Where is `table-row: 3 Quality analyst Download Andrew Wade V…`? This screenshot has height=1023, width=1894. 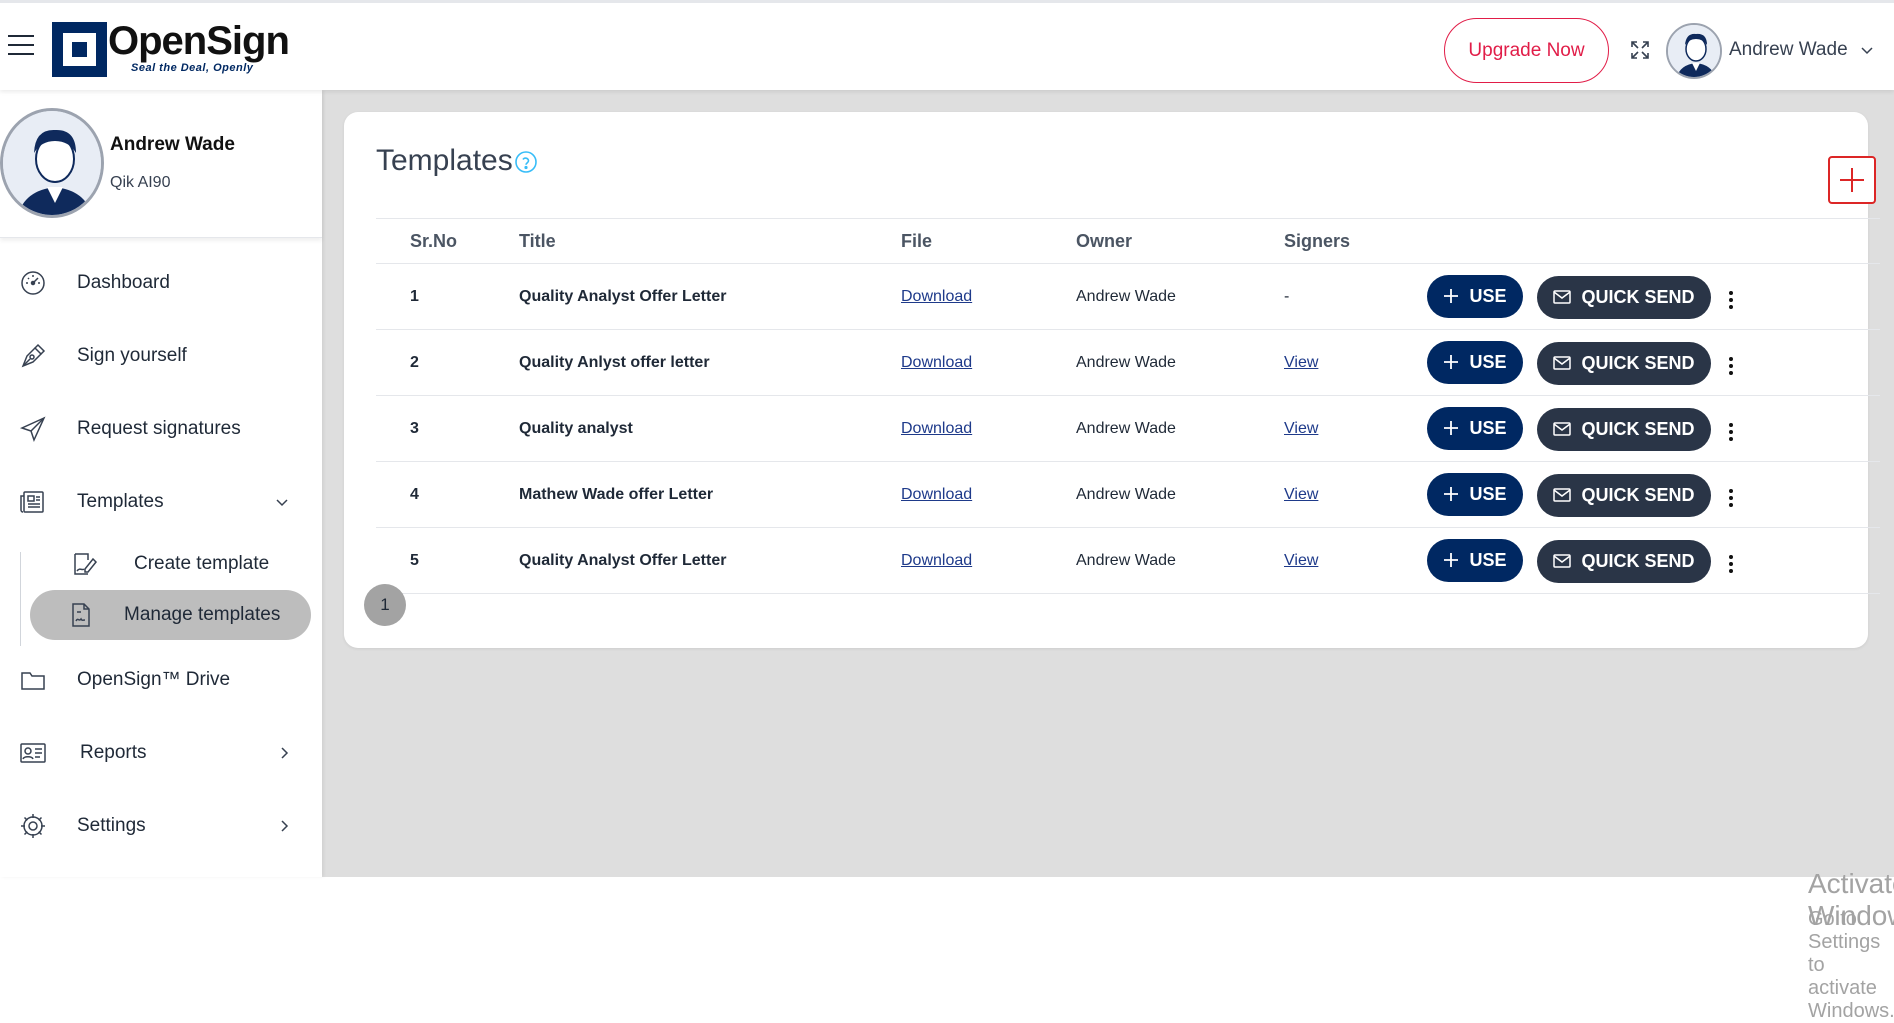 table-row: 3 Quality analyst Download Andrew Wade V… is located at coordinates (1128, 428).